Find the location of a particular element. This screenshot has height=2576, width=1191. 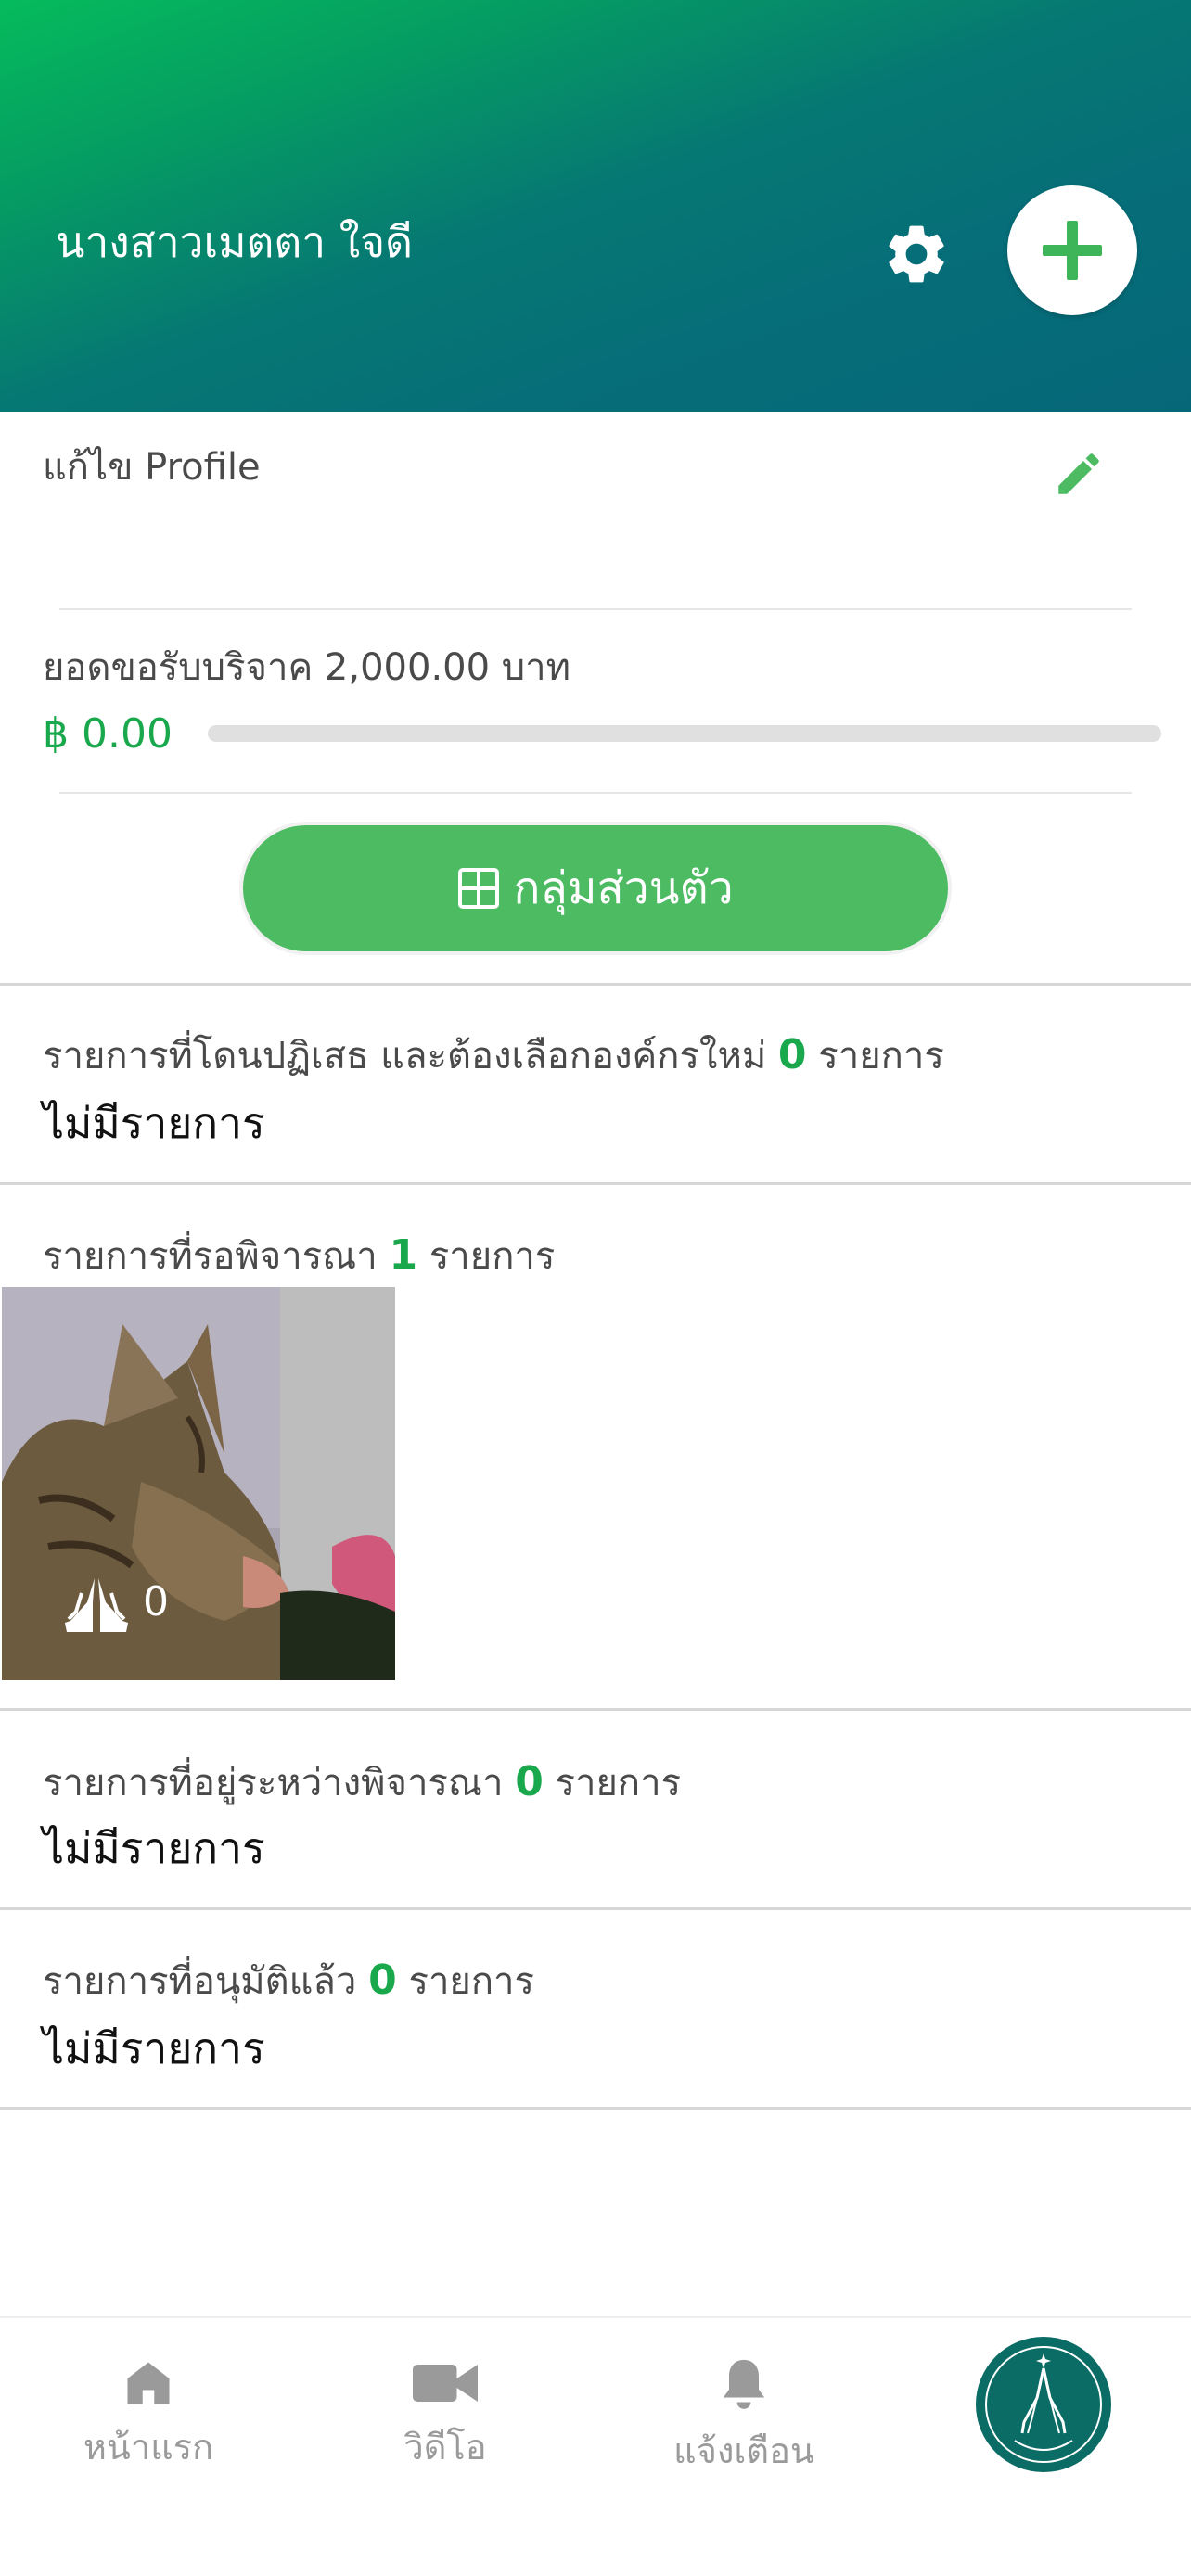

home-icon is located at coordinates (148, 2383).